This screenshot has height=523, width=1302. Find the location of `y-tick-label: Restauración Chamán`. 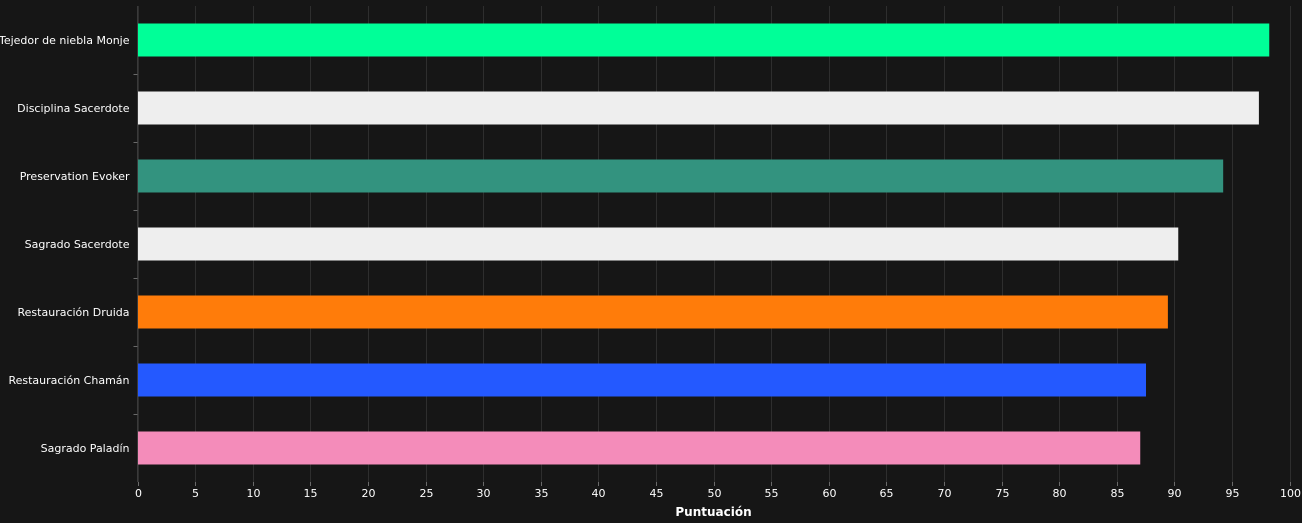

y-tick-label: Restauración Chamán is located at coordinates (68, 380).